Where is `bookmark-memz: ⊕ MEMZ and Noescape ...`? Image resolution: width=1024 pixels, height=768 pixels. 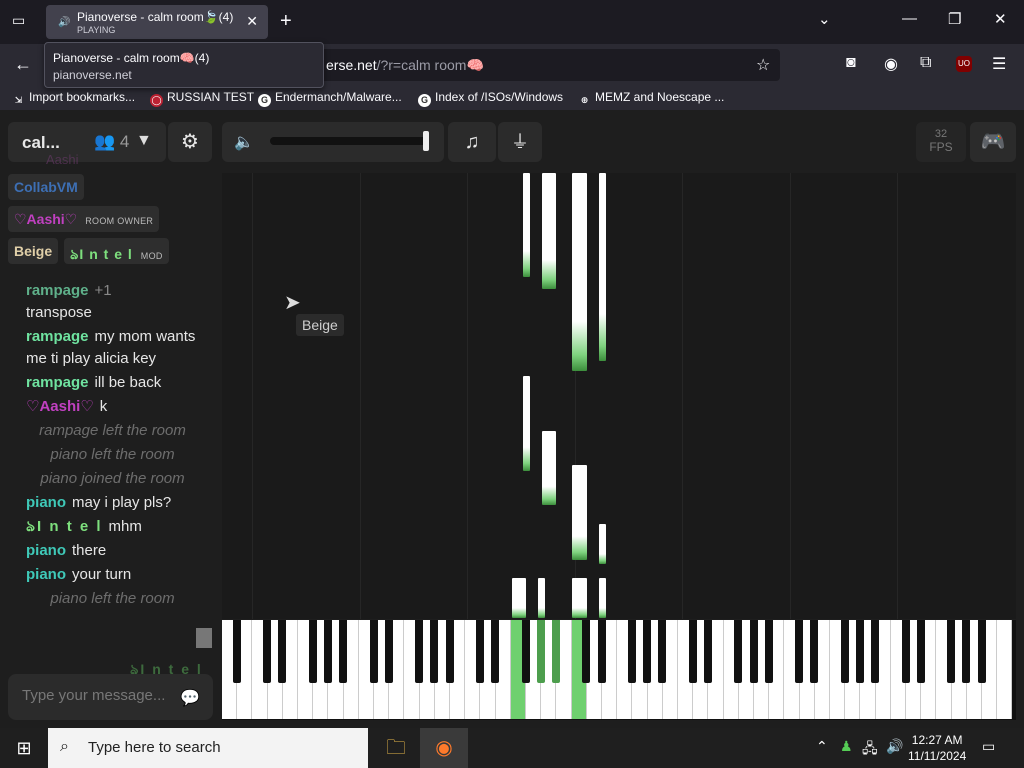 bookmark-memz: ⊕ MEMZ and Noescape ... is located at coordinates (651, 98).